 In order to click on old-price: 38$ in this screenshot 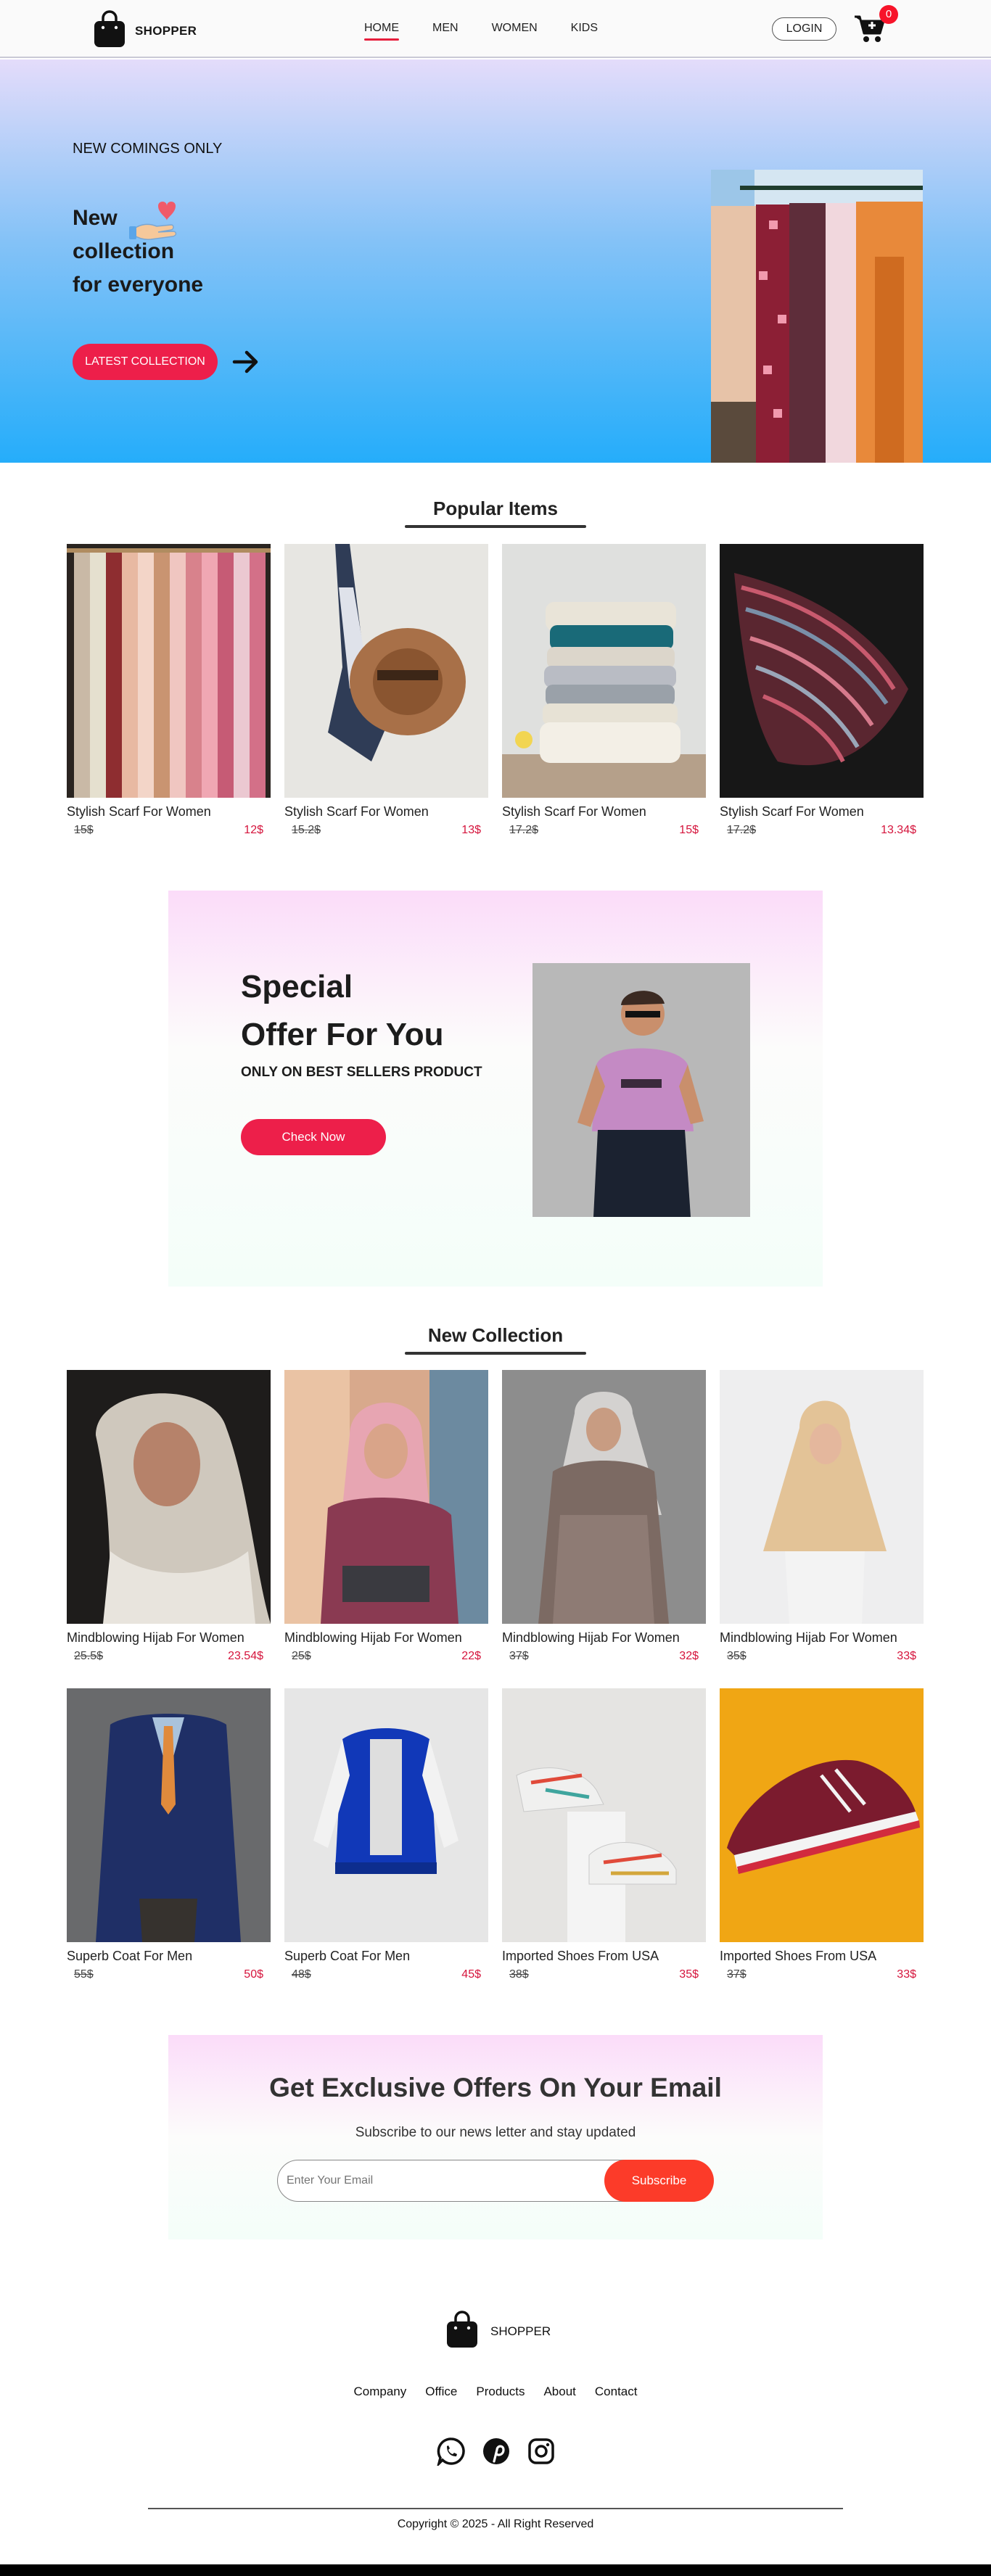, I will do `click(519, 1974)`.